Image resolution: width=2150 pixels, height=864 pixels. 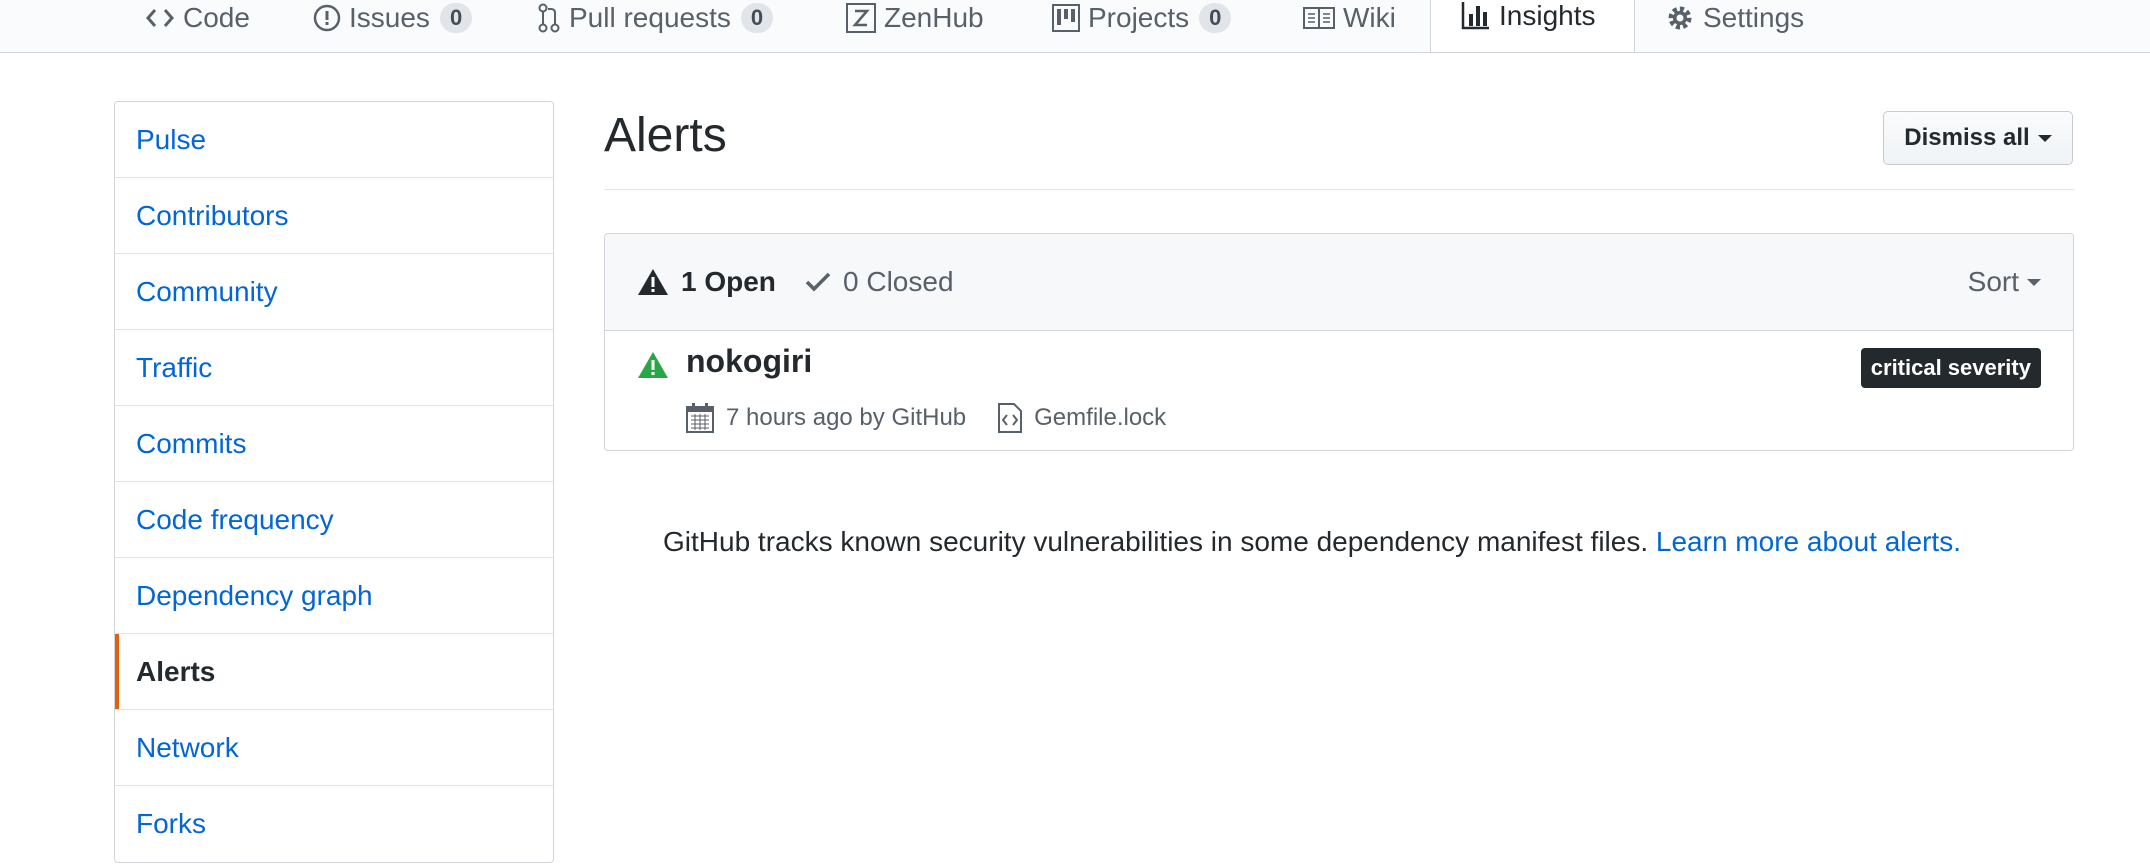 I want to click on calendar-icon, so click(x=700, y=418).